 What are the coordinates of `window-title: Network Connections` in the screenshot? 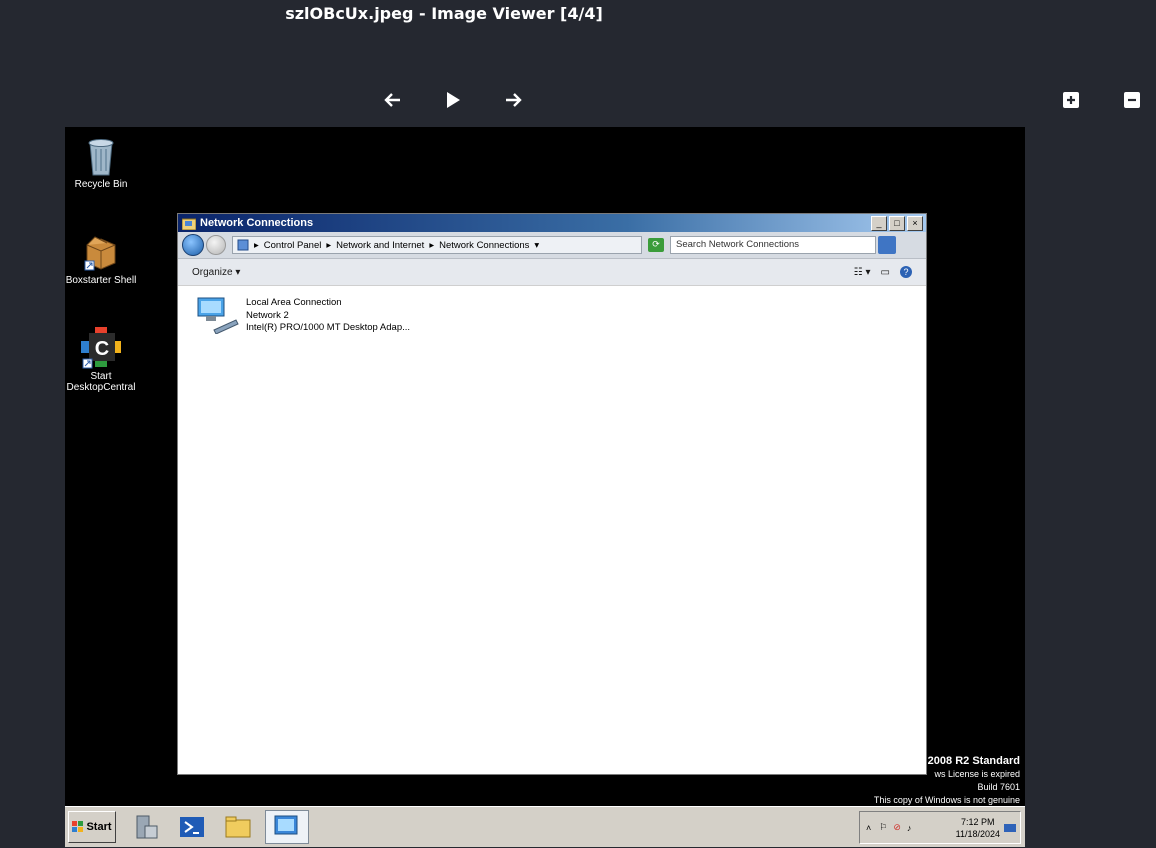 It's located at (257, 223).